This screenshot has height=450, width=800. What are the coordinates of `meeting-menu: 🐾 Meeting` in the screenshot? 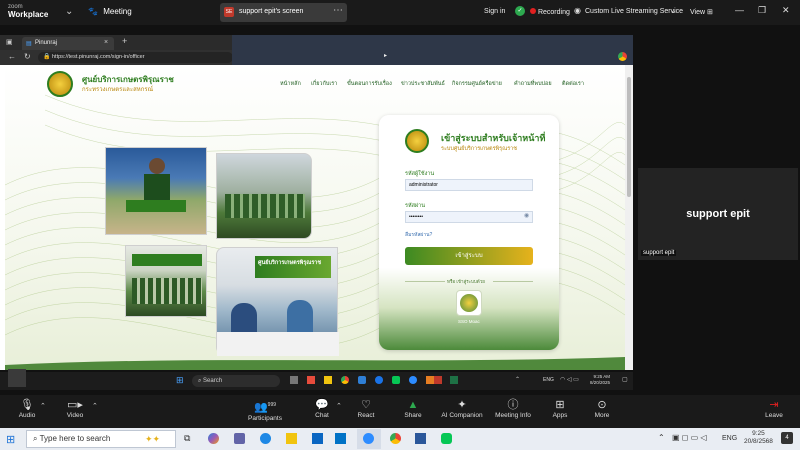 It's located at (110, 11).